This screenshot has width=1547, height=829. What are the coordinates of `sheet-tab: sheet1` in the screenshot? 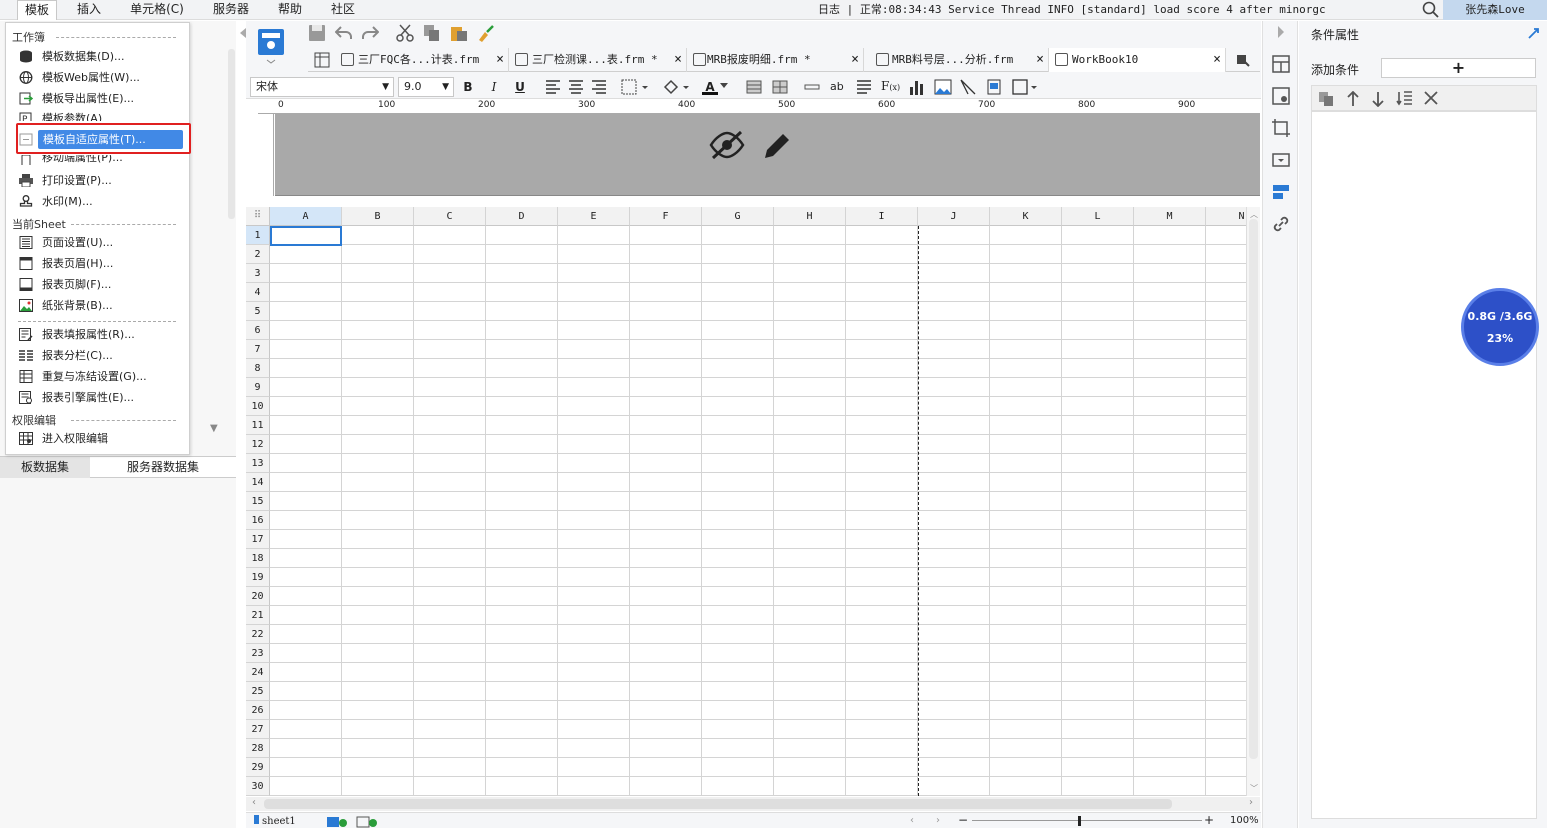 It's located at (284, 822).